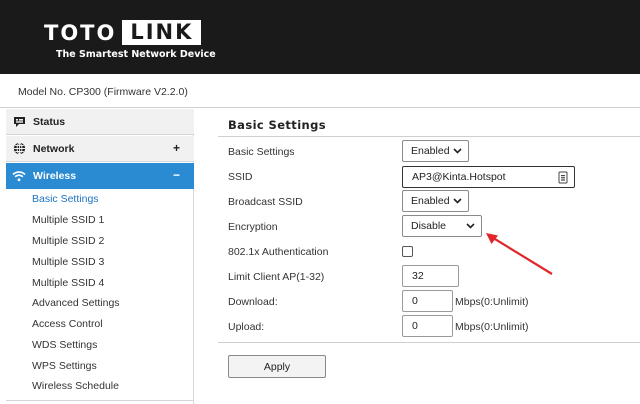 The image size is (640, 404). What do you see at coordinates (320, 91) in the screenshot?
I see `model-bar: Model No. CP300 (Firmware V2.2.0)` at bounding box center [320, 91].